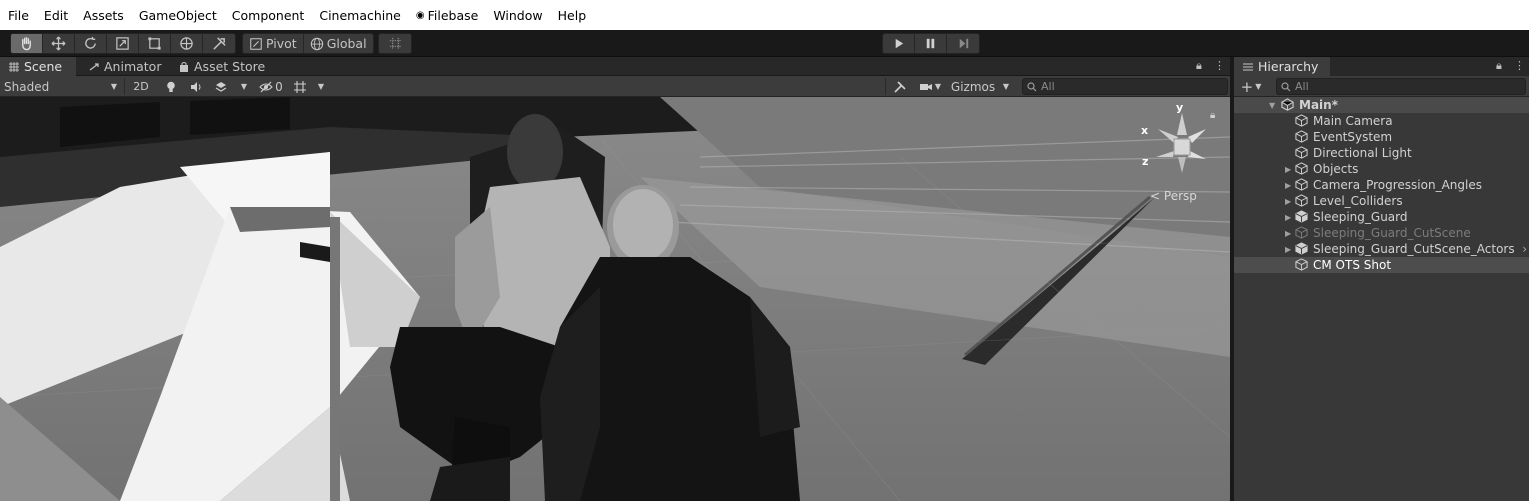 This screenshot has height=501, width=1529. Describe the element at coordinates (572, 15) in the screenshot. I see `menu-help: Help` at that location.